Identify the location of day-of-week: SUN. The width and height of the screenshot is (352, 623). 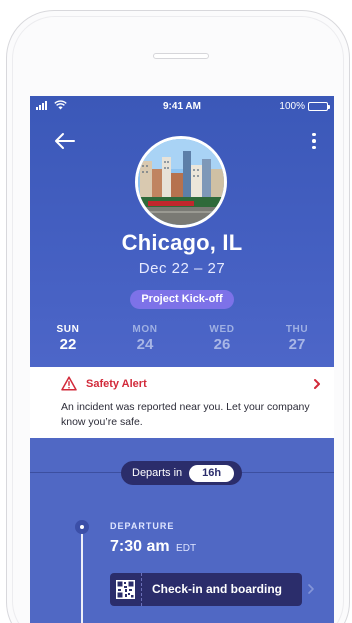
(68, 329).